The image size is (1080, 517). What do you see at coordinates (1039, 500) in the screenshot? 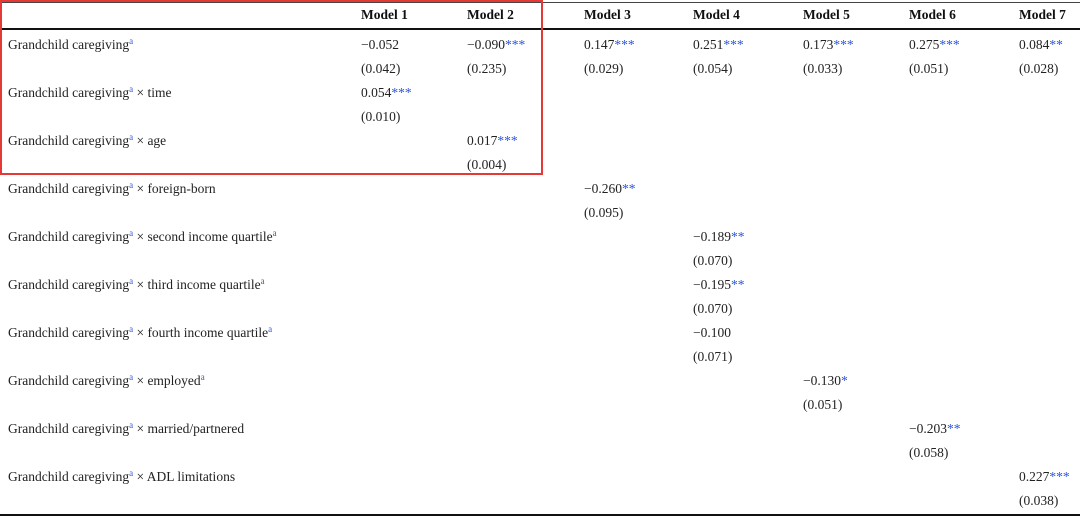
I see `standard-error: (0.038)` at bounding box center [1039, 500].